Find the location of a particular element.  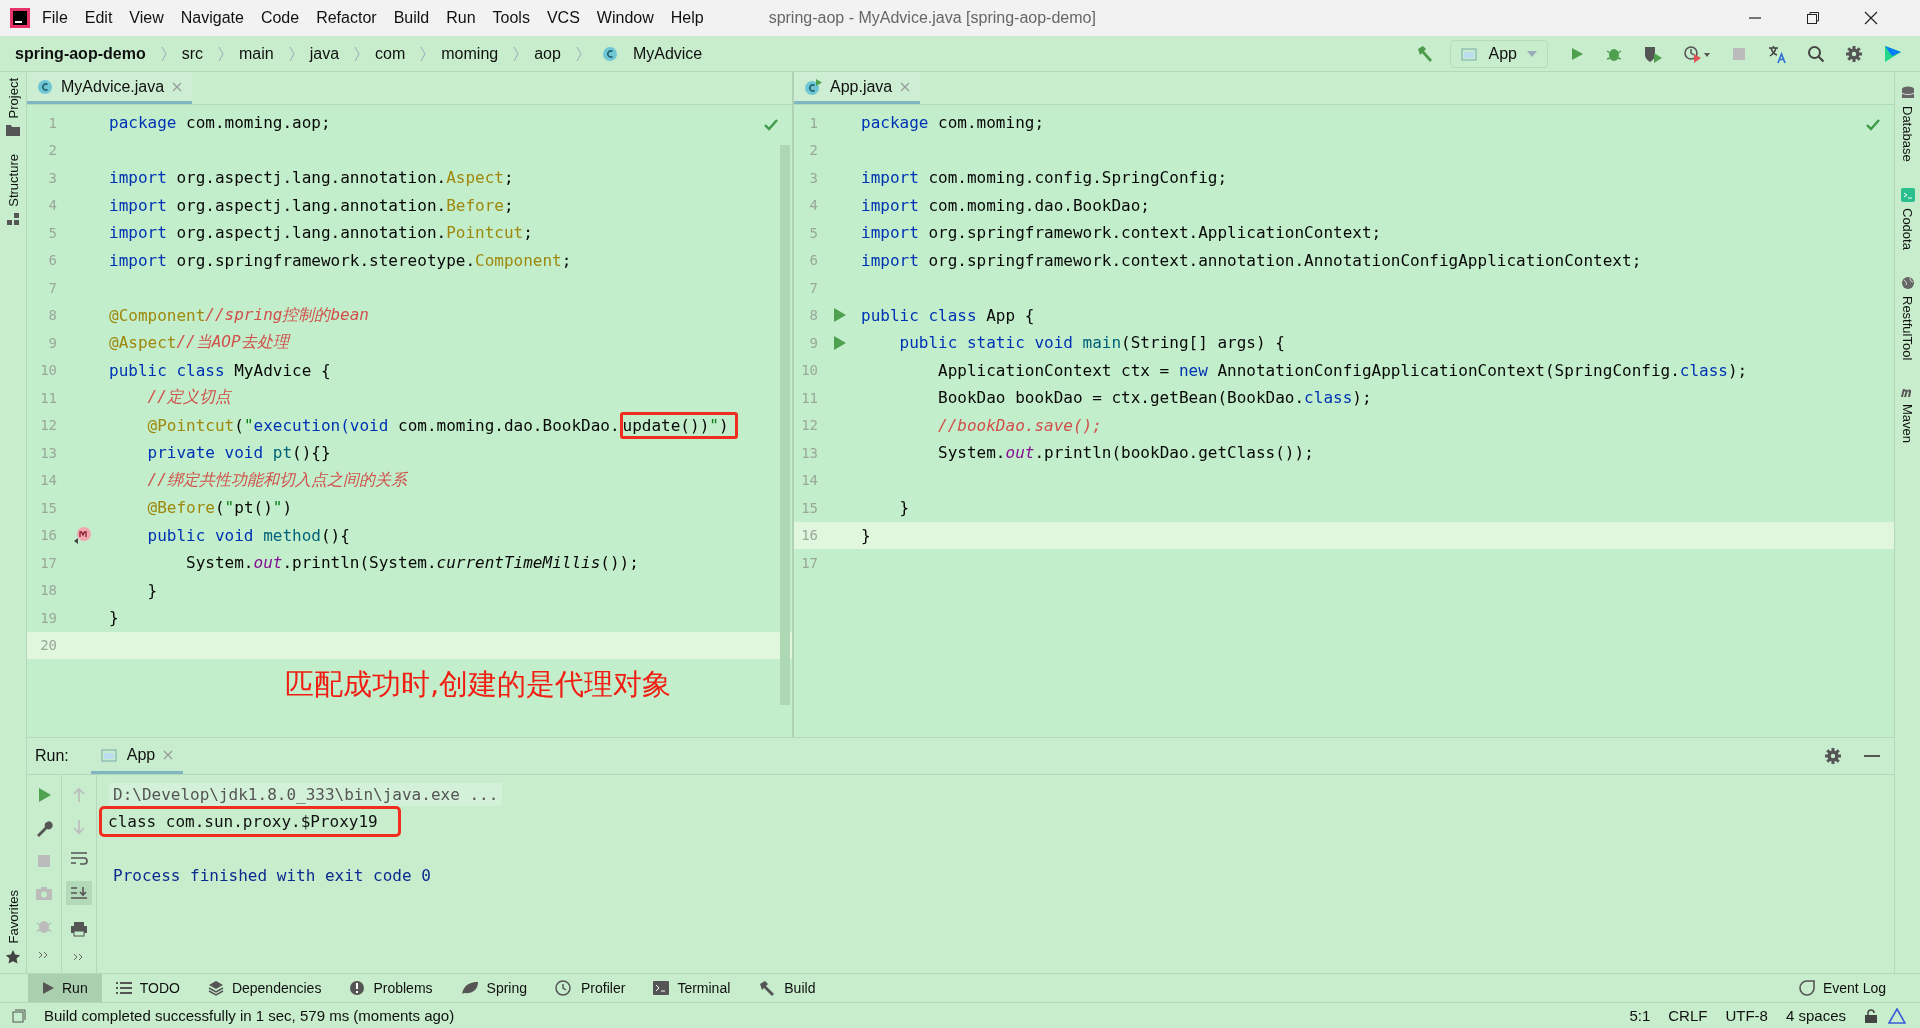

breadcrumb-item: MyAdvice is located at coordinates (667, 53).